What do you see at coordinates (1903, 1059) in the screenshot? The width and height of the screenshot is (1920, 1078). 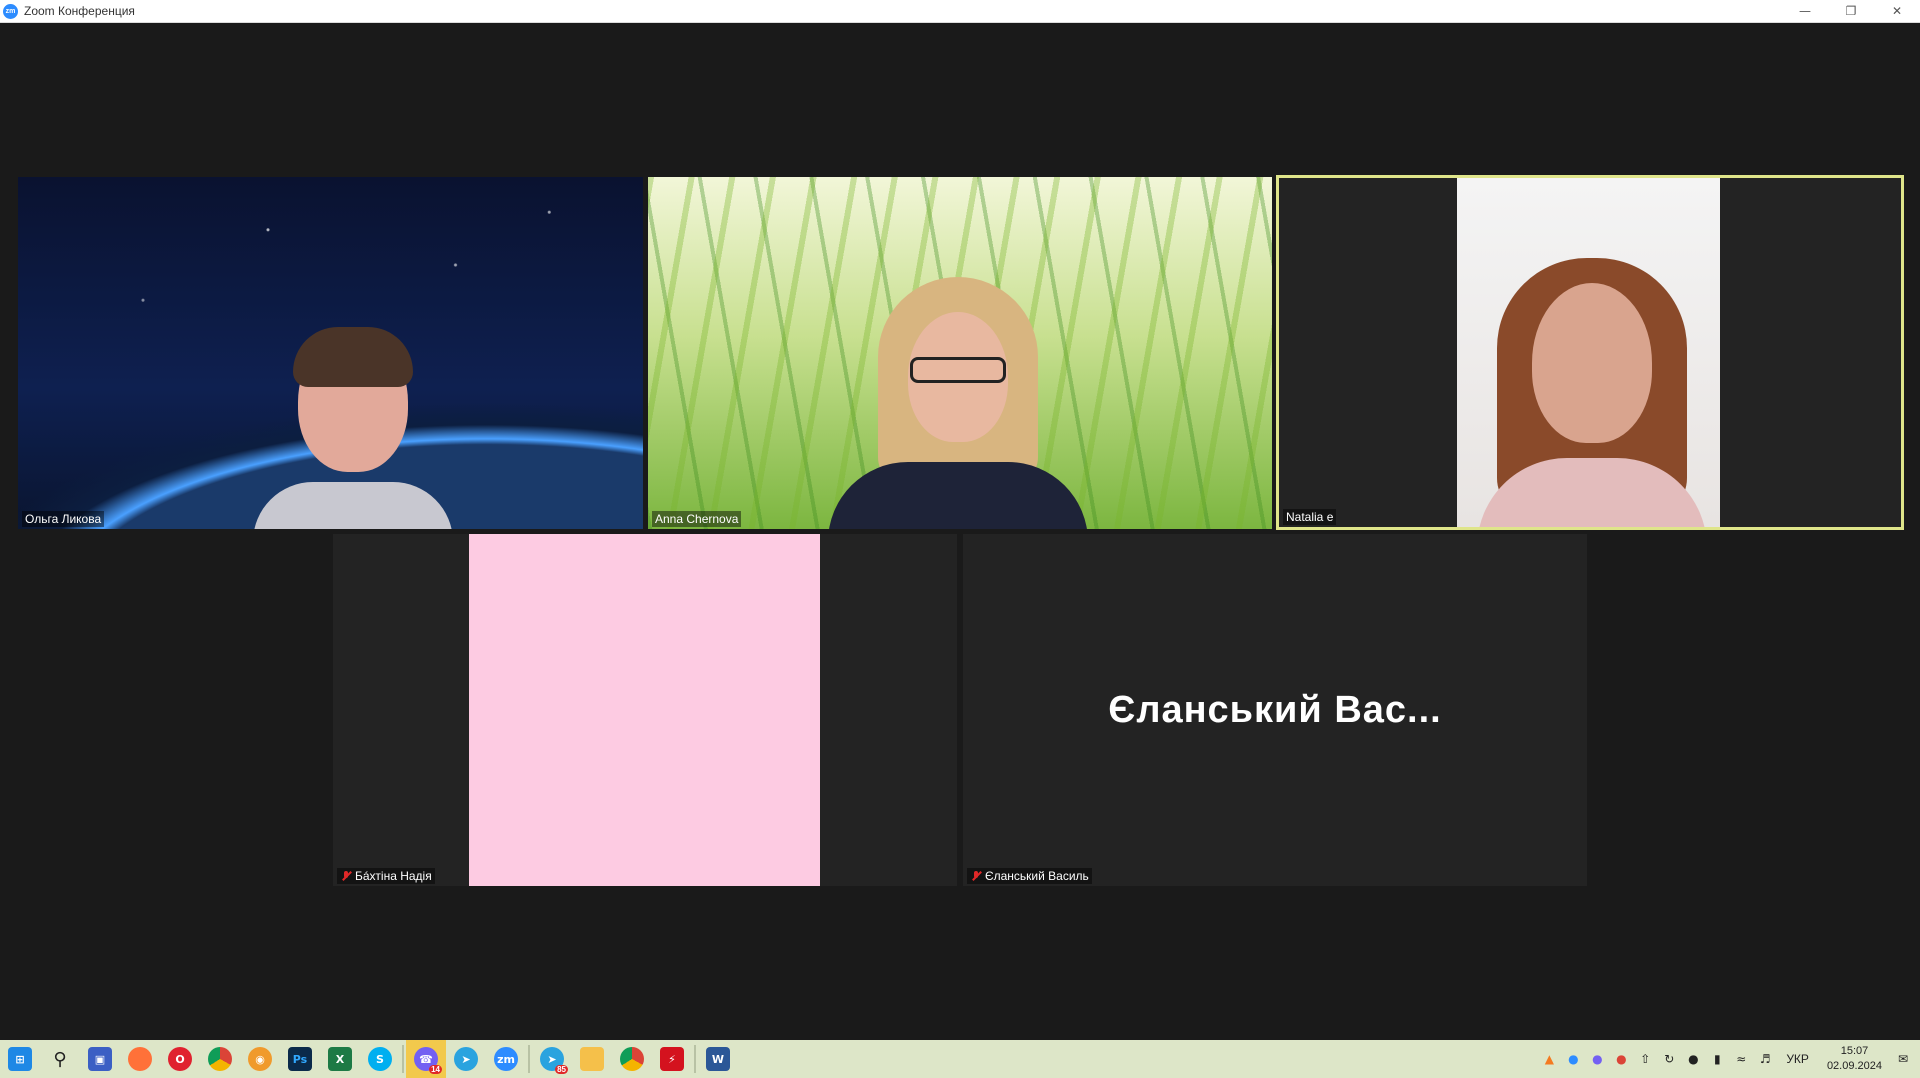 I see `notification-center-icon: ✉` at bounding box center [1903, 1059].